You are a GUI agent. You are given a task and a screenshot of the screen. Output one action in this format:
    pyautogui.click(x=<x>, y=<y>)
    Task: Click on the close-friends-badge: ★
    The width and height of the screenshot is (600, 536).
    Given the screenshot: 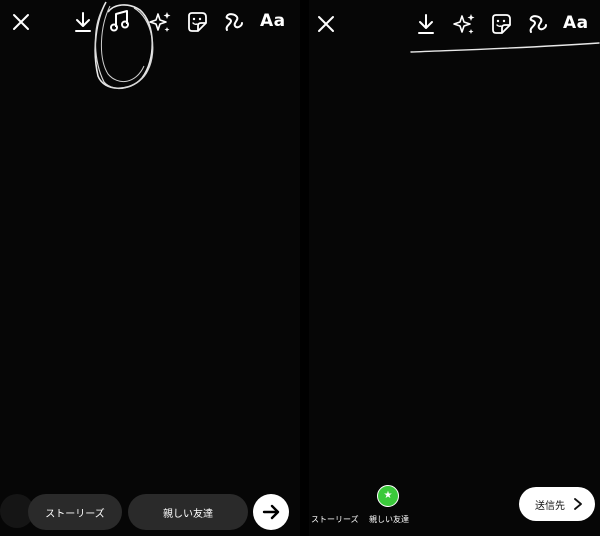 What is the action you would take?
    pyautogui.click(x=388, y=496)
    